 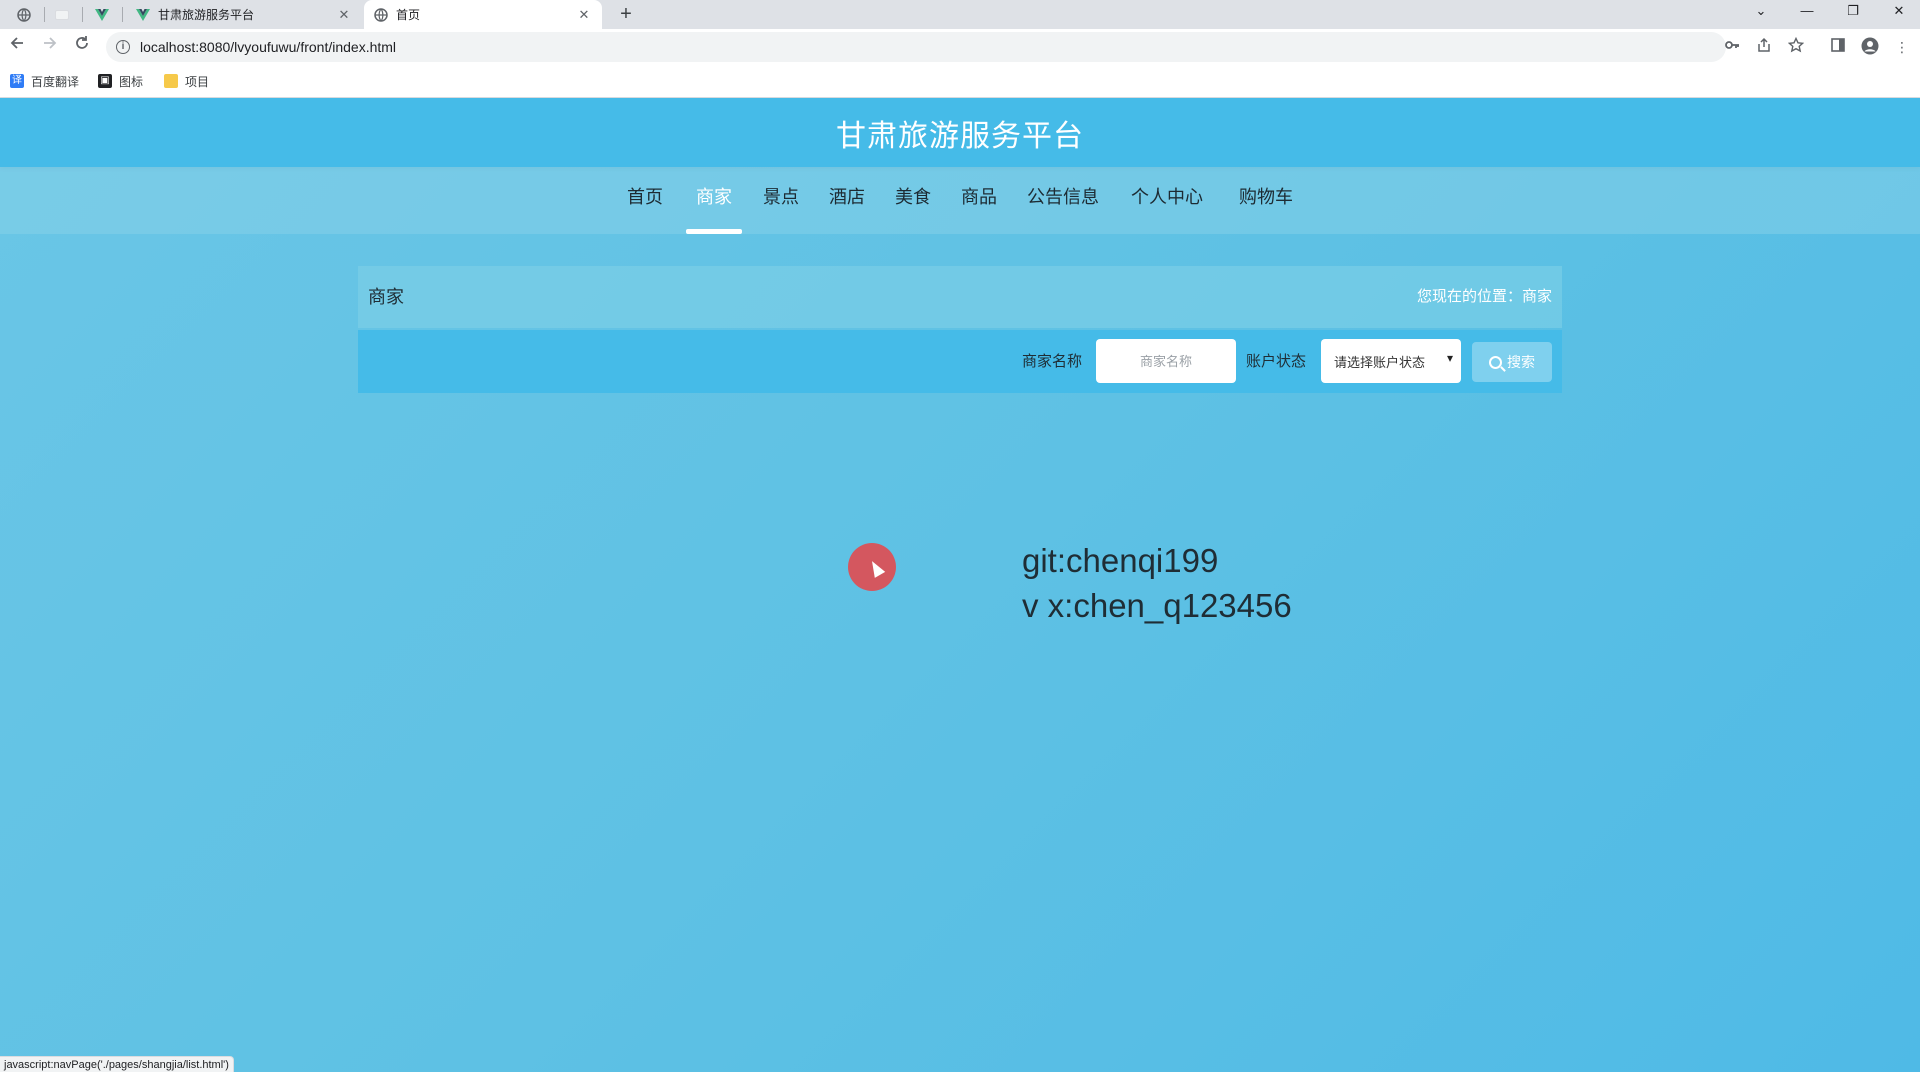 What do you see at coordinates (781, 197) in the screenshot?
I see `nav-label: 景点` at bounding box center [781, 197].